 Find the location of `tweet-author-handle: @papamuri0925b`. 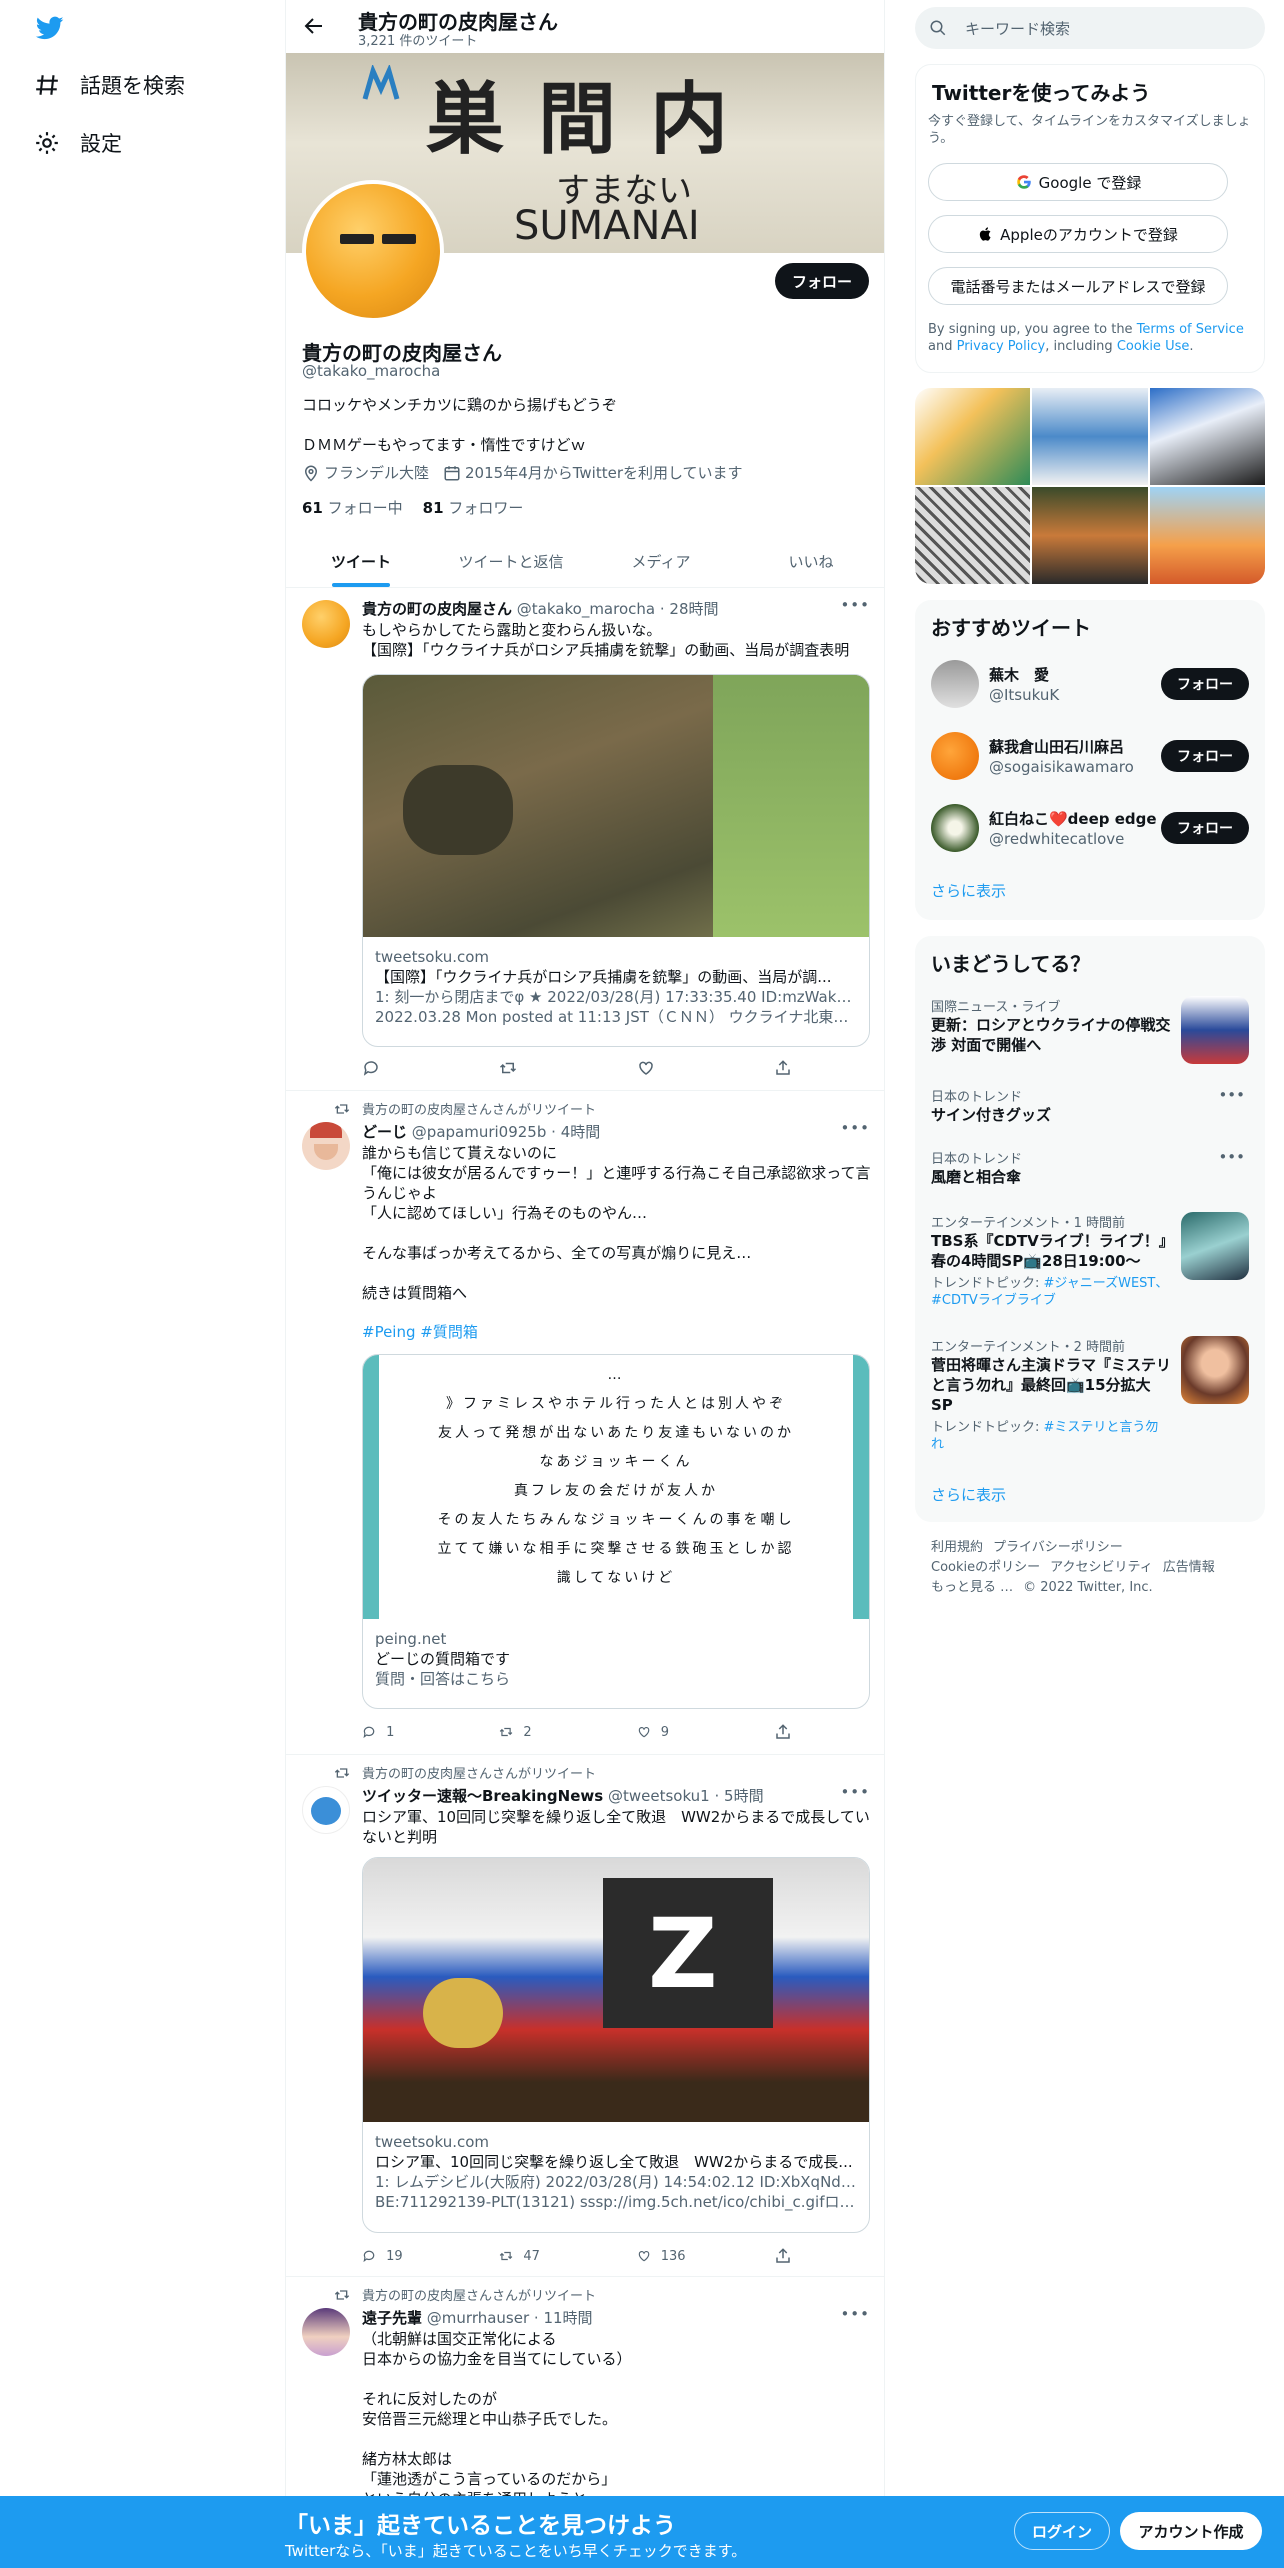

tweet-author-handle: @papamuri0925b is located at coordinates (479, 1132).